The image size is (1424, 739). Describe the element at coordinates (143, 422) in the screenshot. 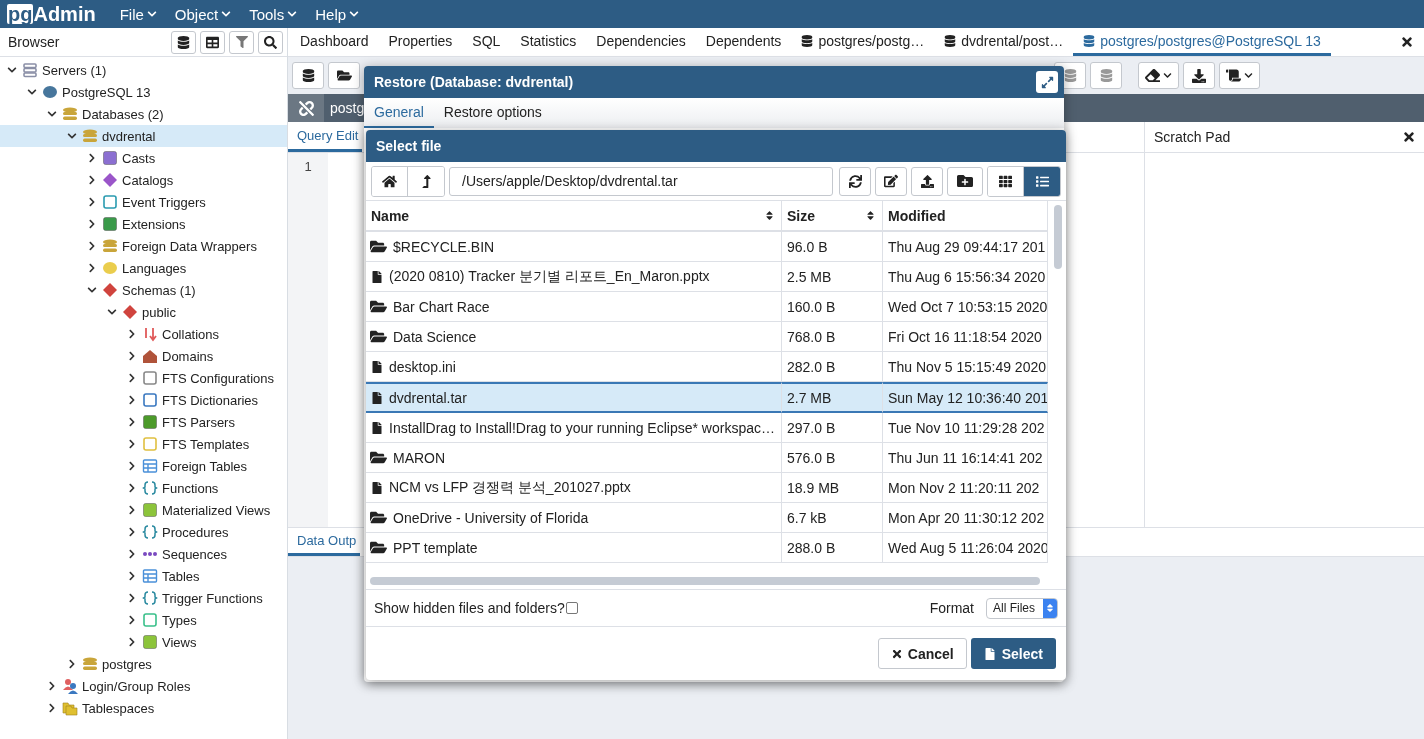

I see `tree-item: FTS Parsers` at that location.